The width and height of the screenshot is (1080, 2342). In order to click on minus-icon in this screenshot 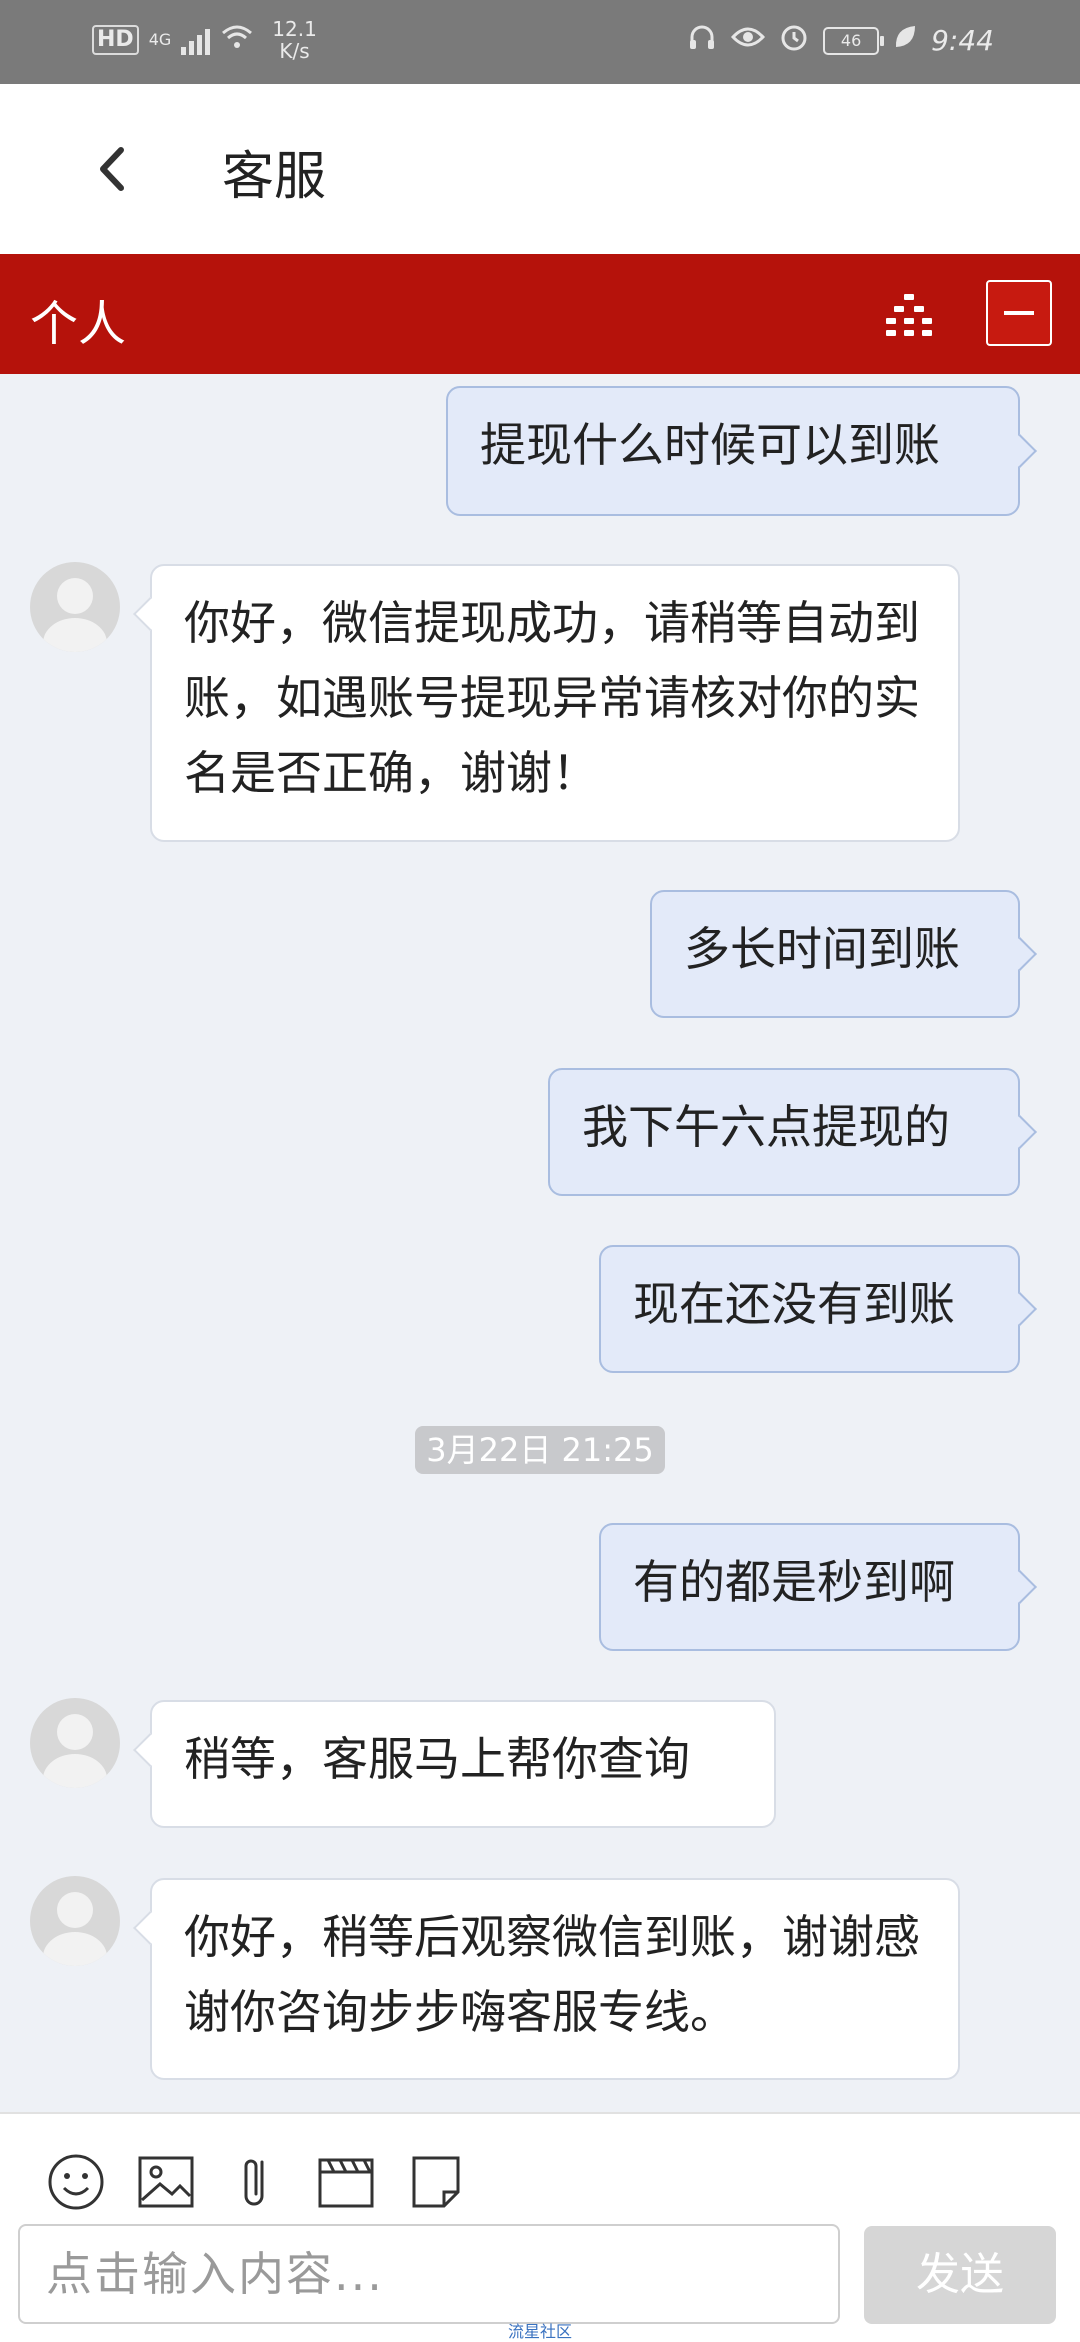, I will do `click(1019, 313)`.